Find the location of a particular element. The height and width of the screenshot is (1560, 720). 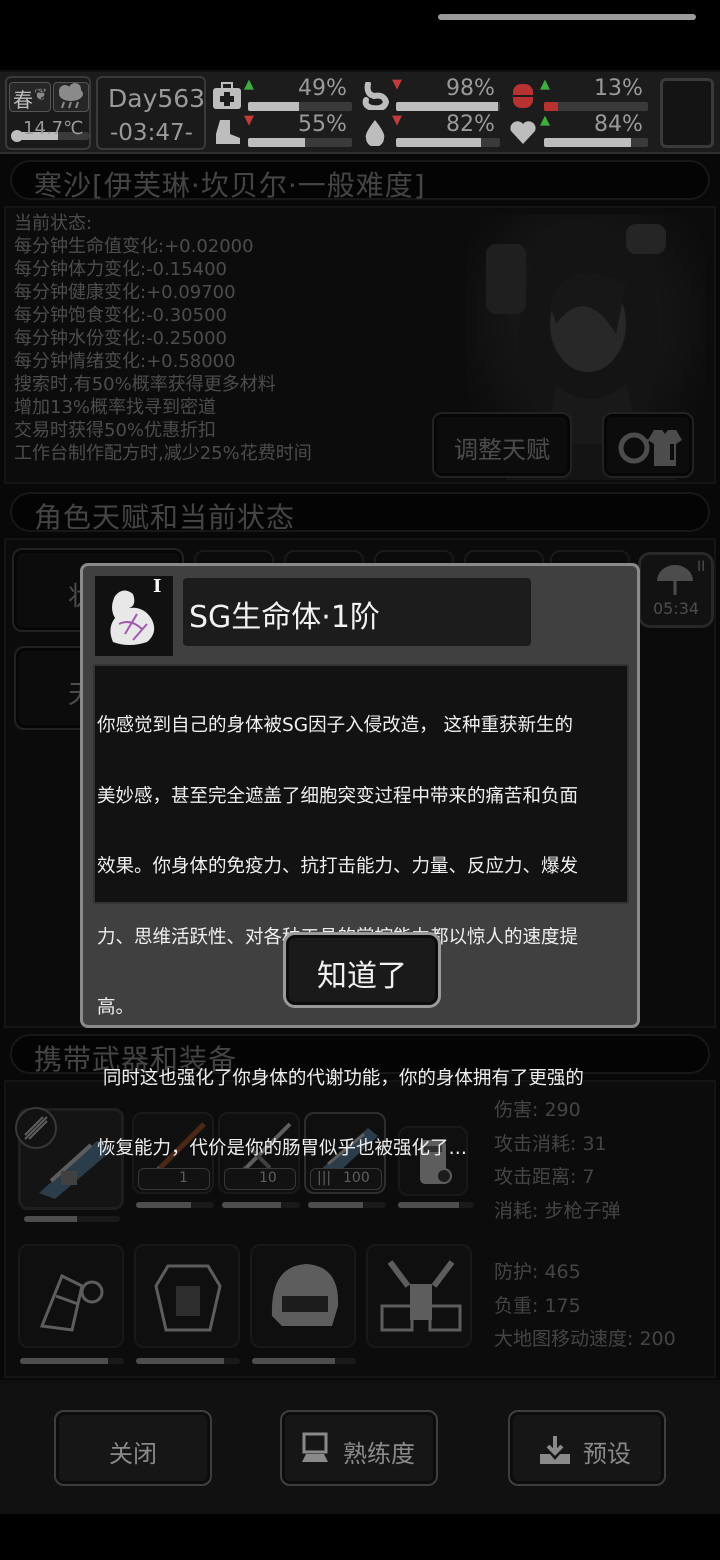

tier-badge: I is located at coordinates (157, 586).